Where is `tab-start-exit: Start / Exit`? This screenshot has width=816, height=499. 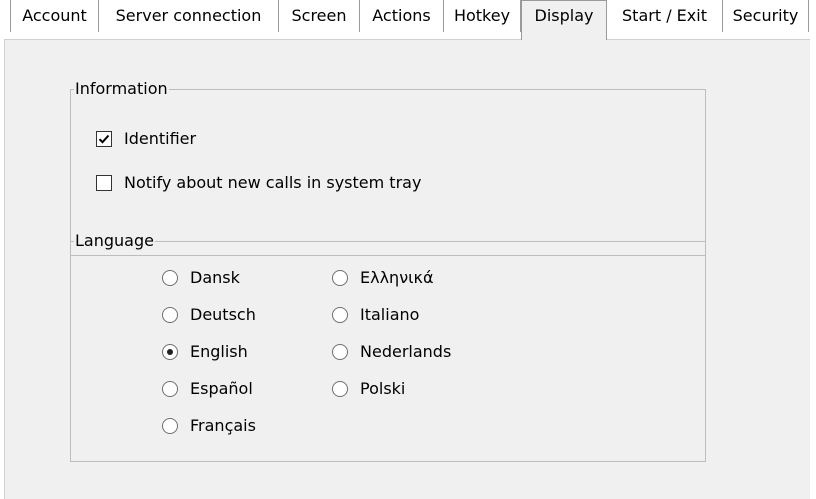 tab-start-exit: Start / Exit is located at coordinates (665, 16).